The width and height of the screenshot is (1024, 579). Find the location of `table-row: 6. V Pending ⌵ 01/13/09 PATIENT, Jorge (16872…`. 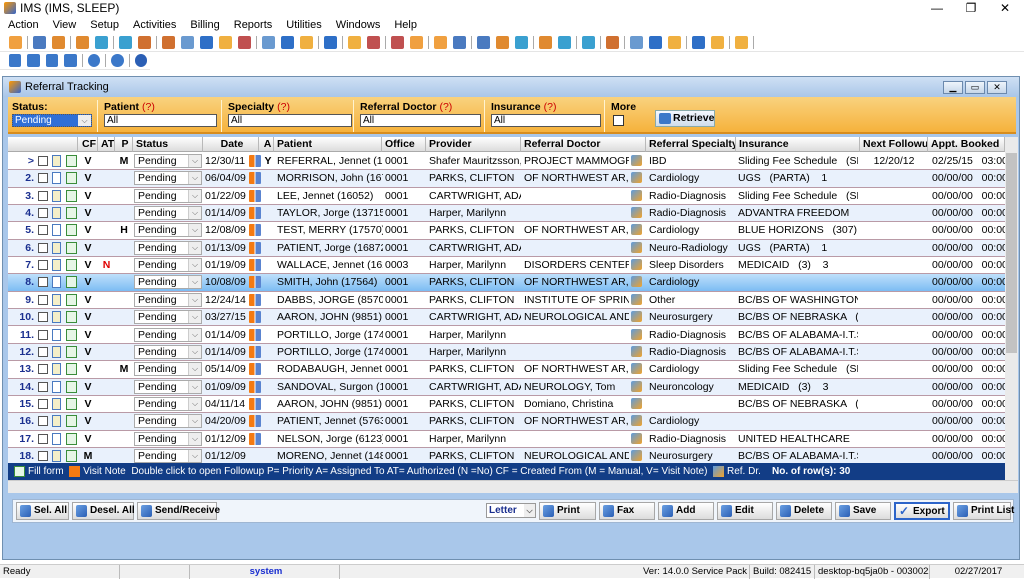

table-row: 6. V Pending ⌵ 01/13/09 PATIENT, Jorge (16872… is located at coordinates (506, 248).